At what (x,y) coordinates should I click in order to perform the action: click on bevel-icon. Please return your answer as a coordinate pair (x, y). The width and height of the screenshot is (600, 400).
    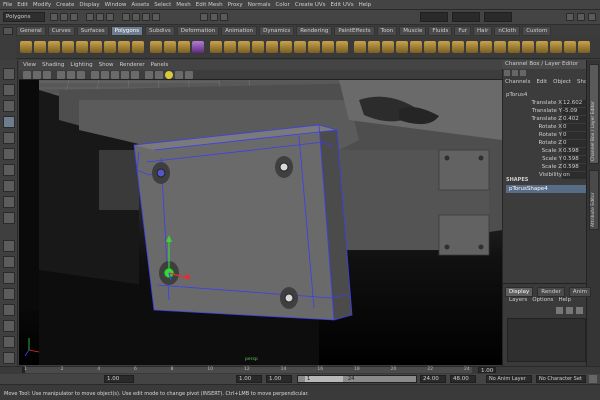
    Looking at the image, I should click on (258, 47).